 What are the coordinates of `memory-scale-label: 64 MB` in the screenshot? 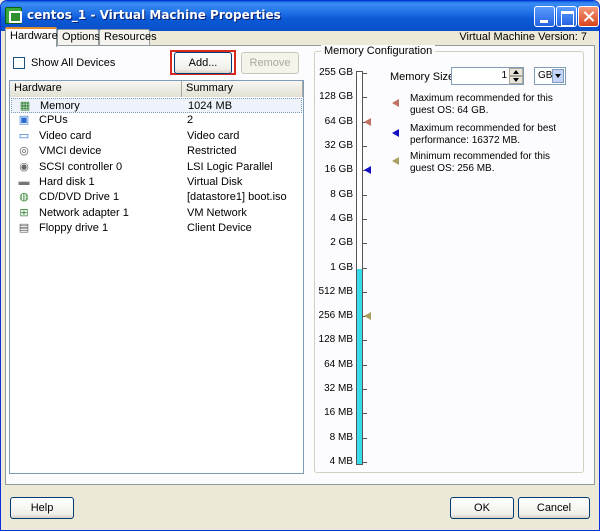 It's located at (338, 364).